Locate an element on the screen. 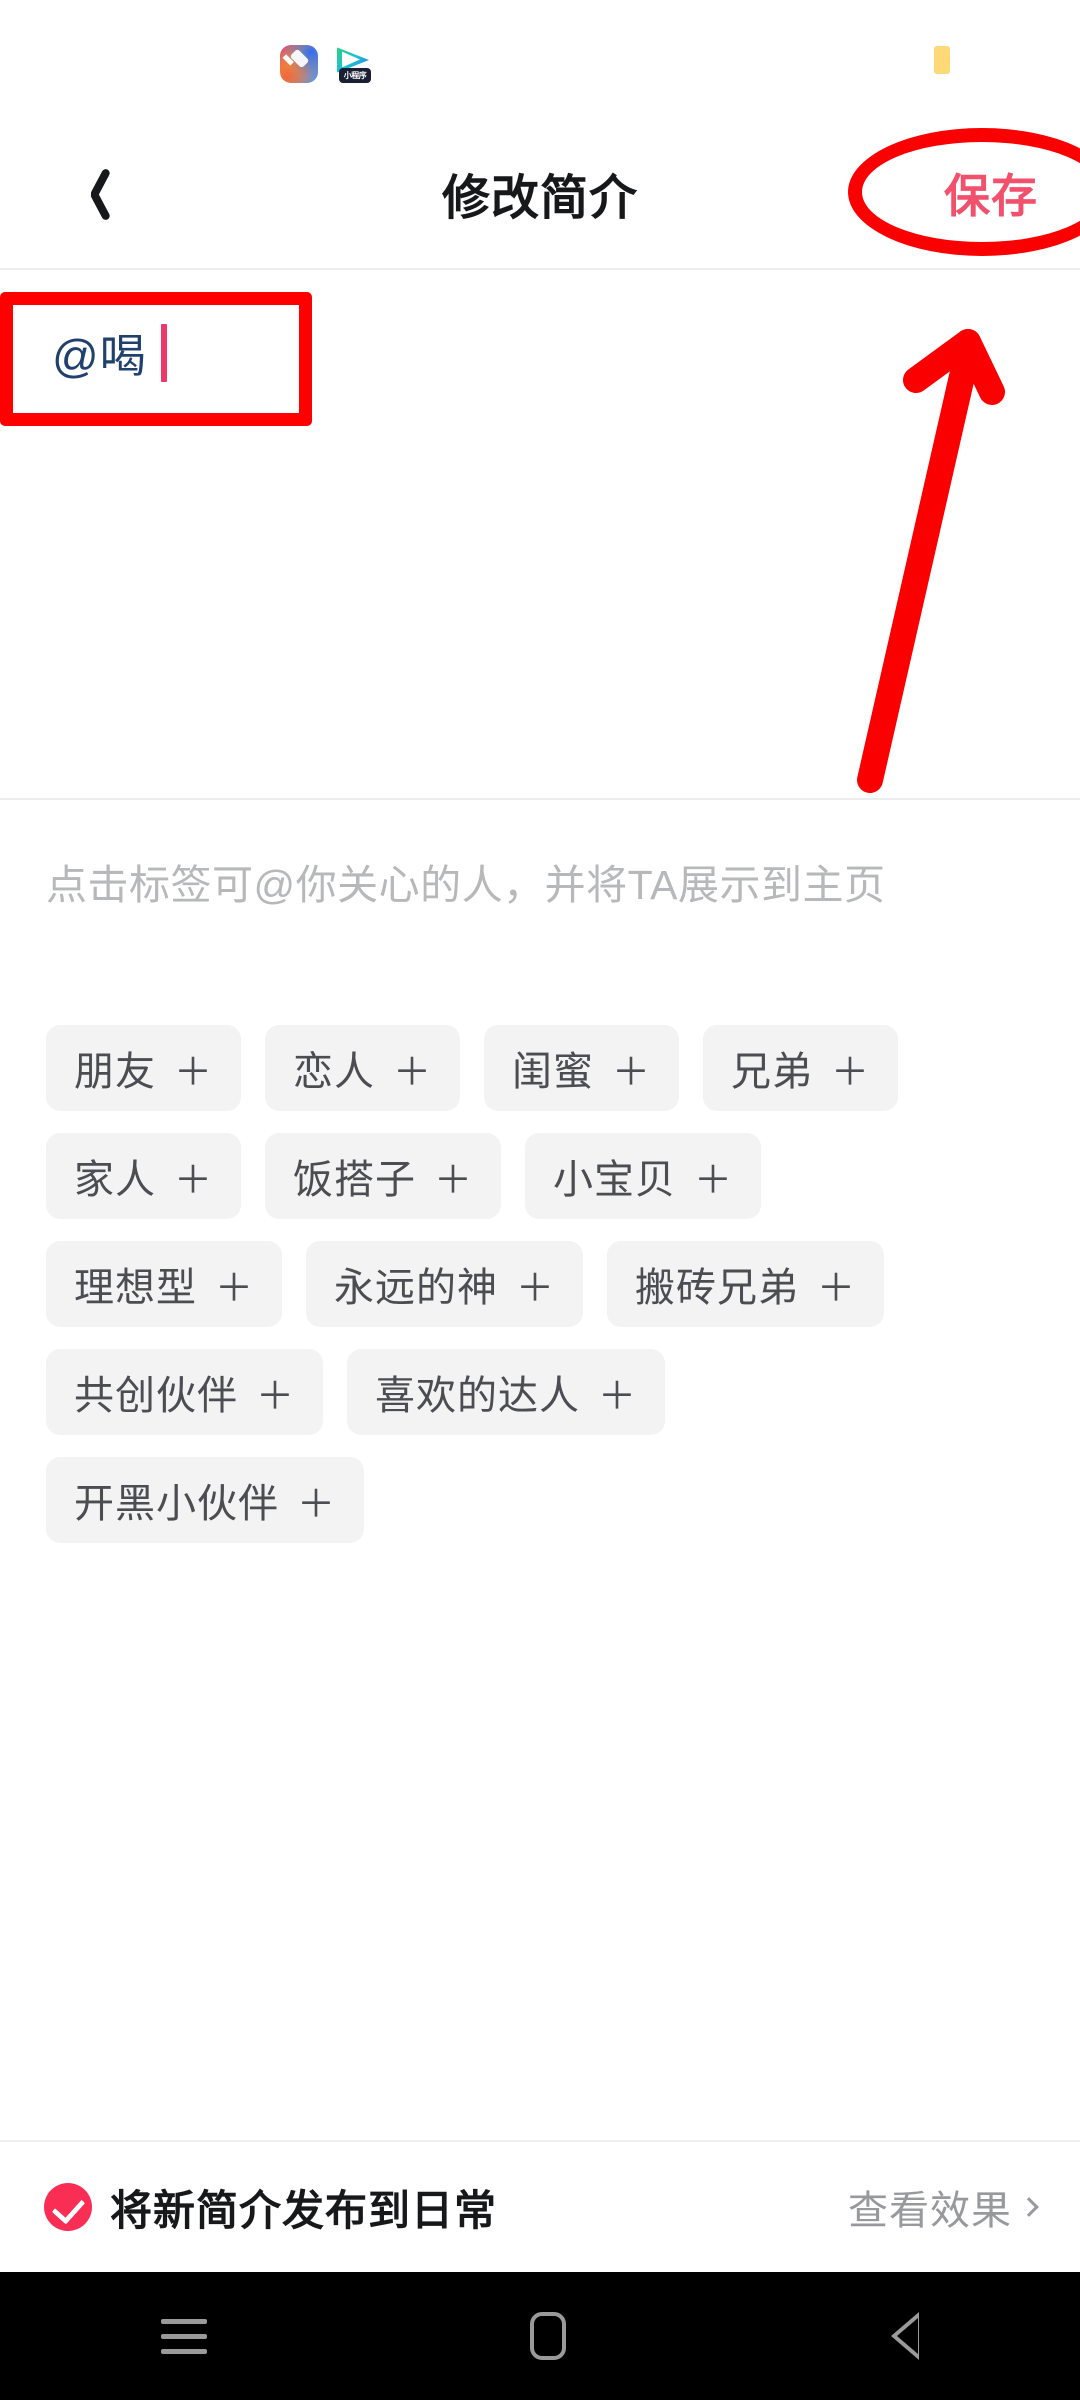 The image size is (1080, 2400). tag-chip: 永远的神 ＋ is located at coordinates (445, 1284).